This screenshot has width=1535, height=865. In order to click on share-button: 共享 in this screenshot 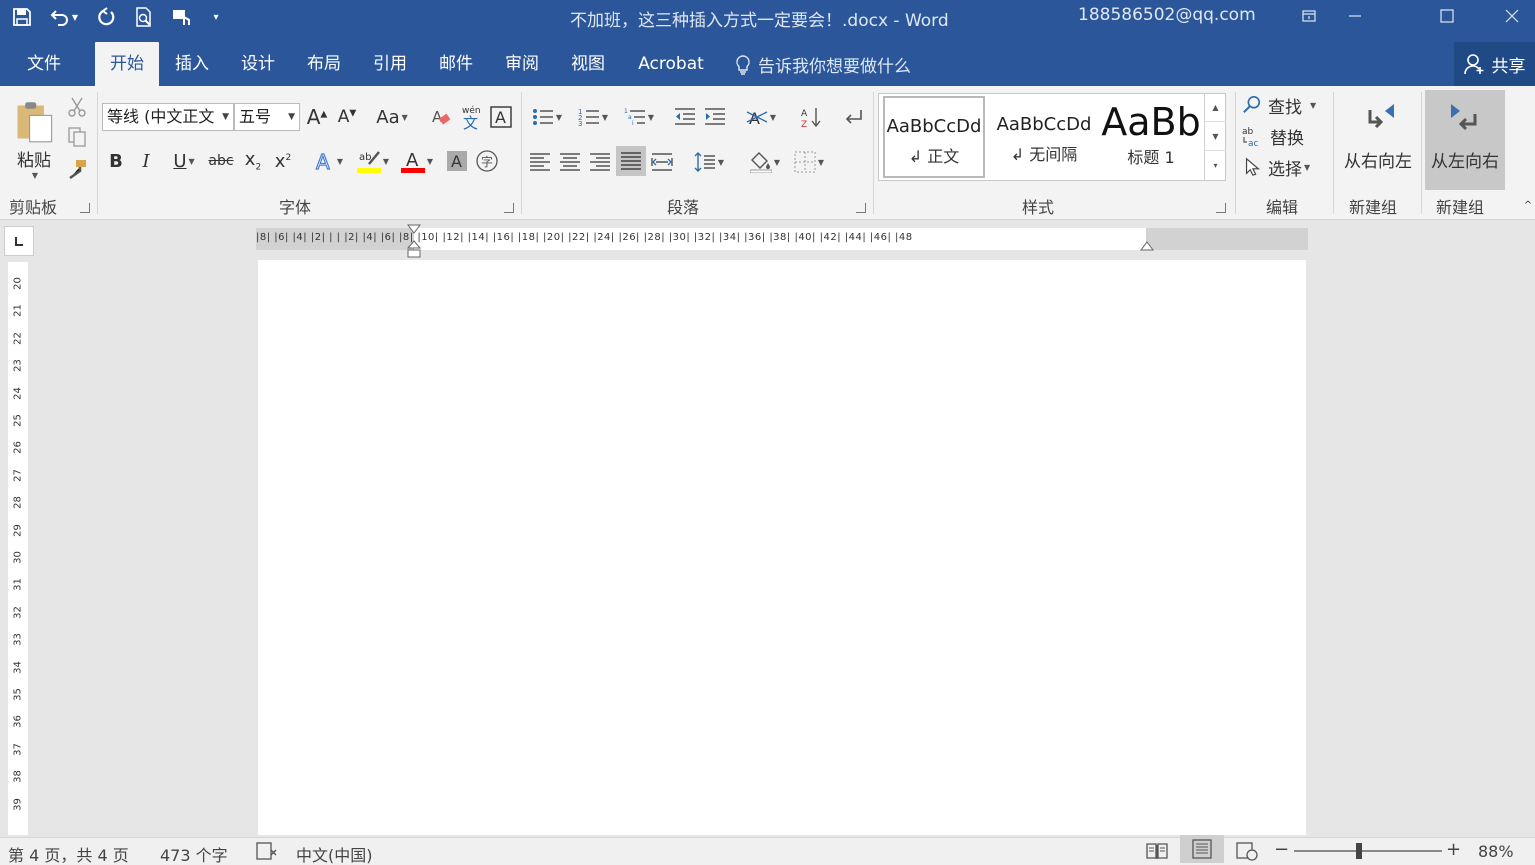, I will do `click(1494, 64)`.